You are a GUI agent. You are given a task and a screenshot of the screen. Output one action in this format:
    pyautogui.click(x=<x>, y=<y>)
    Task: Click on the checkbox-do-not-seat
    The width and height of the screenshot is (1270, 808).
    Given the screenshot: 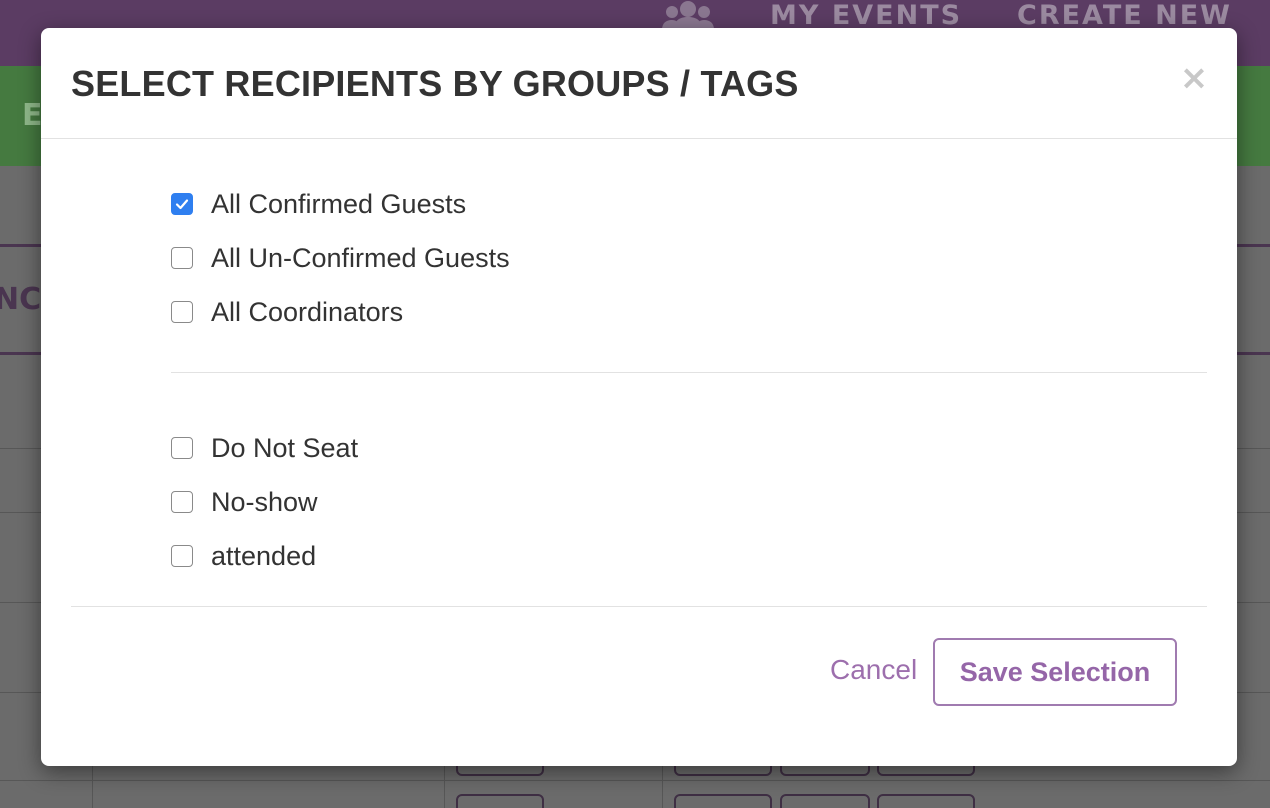 What is the action you would take?
    pyautogui.click(x=182, y=448)
    